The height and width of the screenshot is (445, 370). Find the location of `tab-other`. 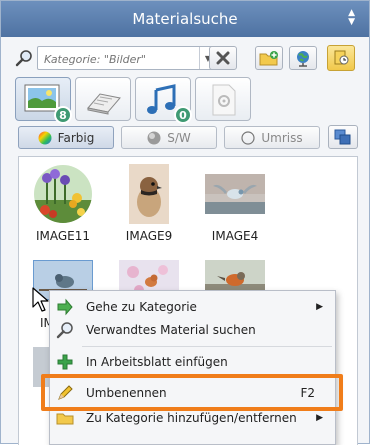

tab-other is located at coordinates (223, 99).